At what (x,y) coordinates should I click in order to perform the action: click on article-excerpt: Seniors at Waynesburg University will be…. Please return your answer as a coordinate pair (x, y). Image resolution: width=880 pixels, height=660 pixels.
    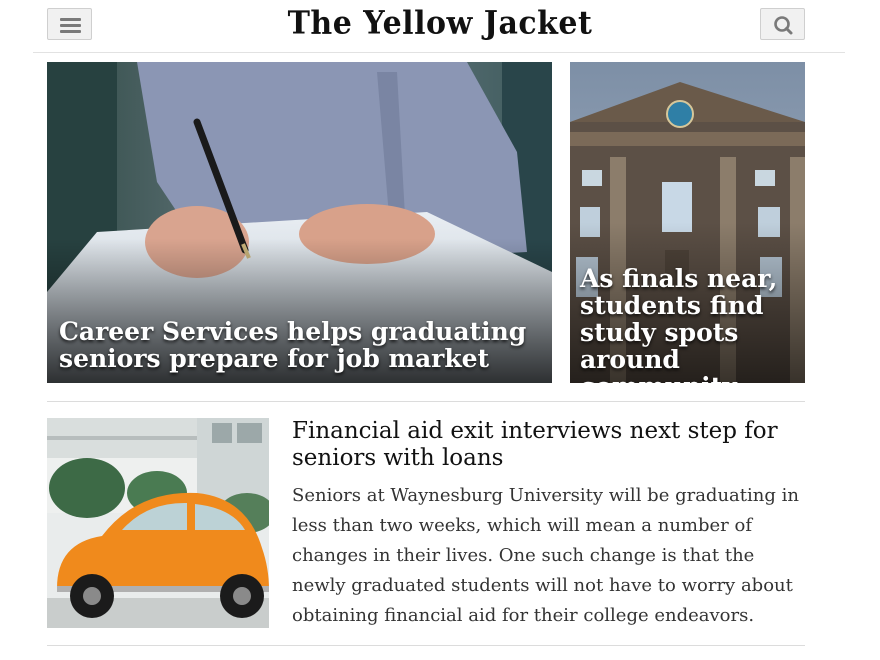
    Looking at the image, I should click on (545, 555).